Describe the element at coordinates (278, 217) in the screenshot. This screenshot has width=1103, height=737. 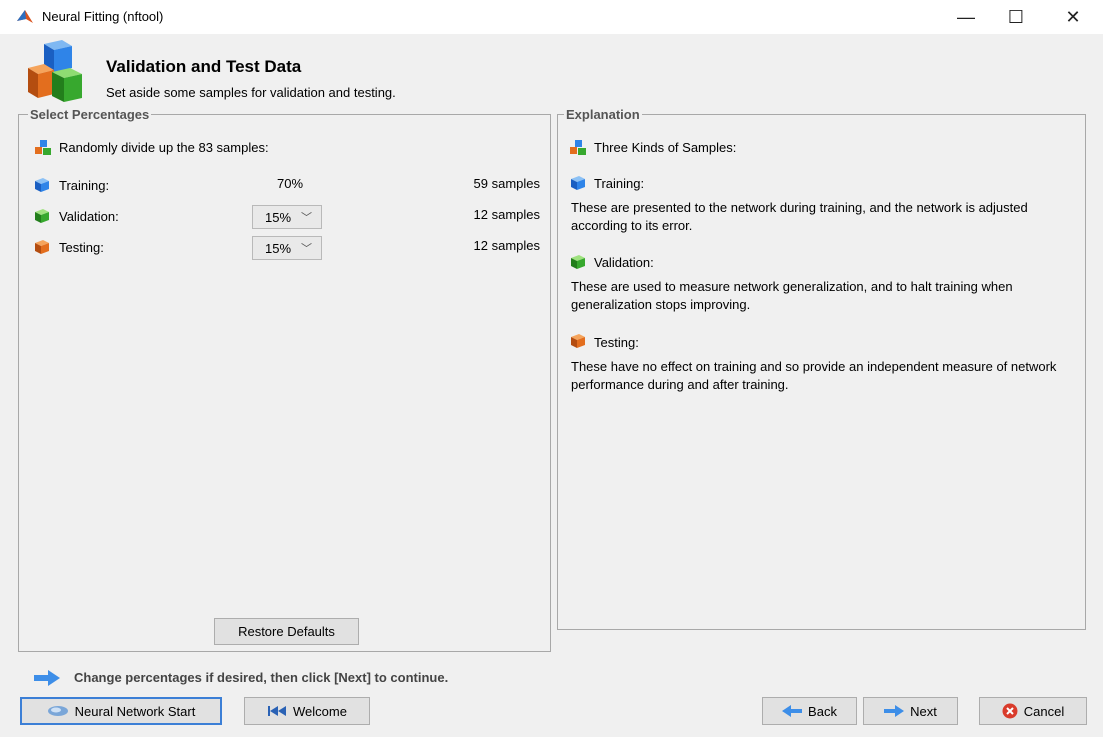
I see `validation-percent-value: 15%` at that location.